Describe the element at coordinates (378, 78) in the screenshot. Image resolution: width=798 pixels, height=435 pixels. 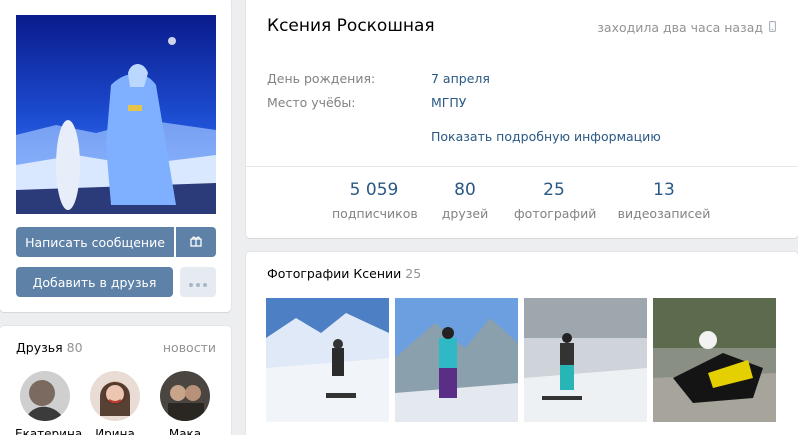
I see `info-row-birthday: День рождения: 7 апреля` at that location.